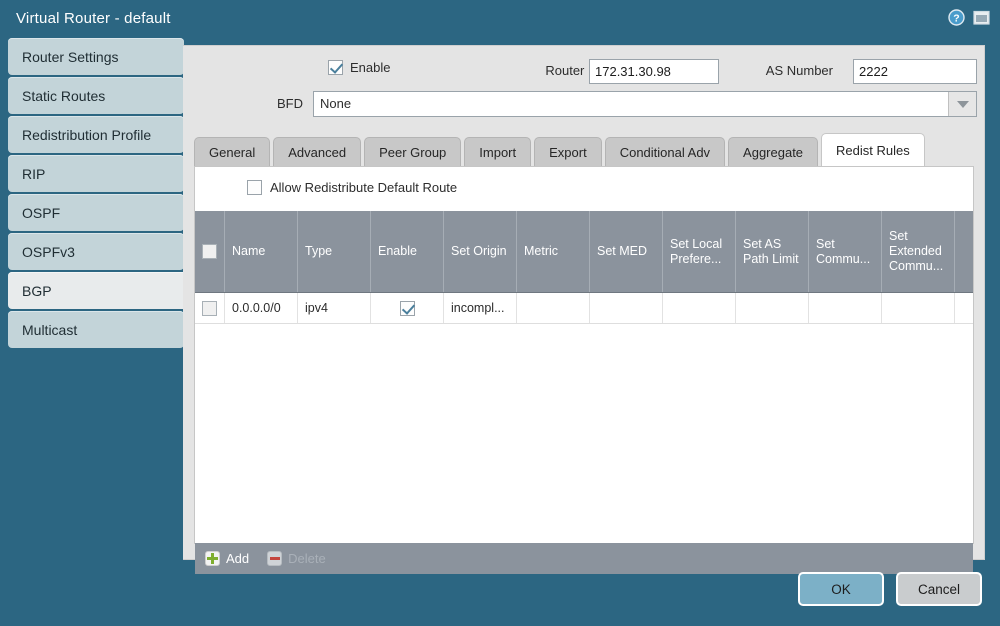 This screenshot has width=1000, height=626. Describe the element at coordinates (335, 67) in the screenshot. I see `enable-checkbox` at that location.